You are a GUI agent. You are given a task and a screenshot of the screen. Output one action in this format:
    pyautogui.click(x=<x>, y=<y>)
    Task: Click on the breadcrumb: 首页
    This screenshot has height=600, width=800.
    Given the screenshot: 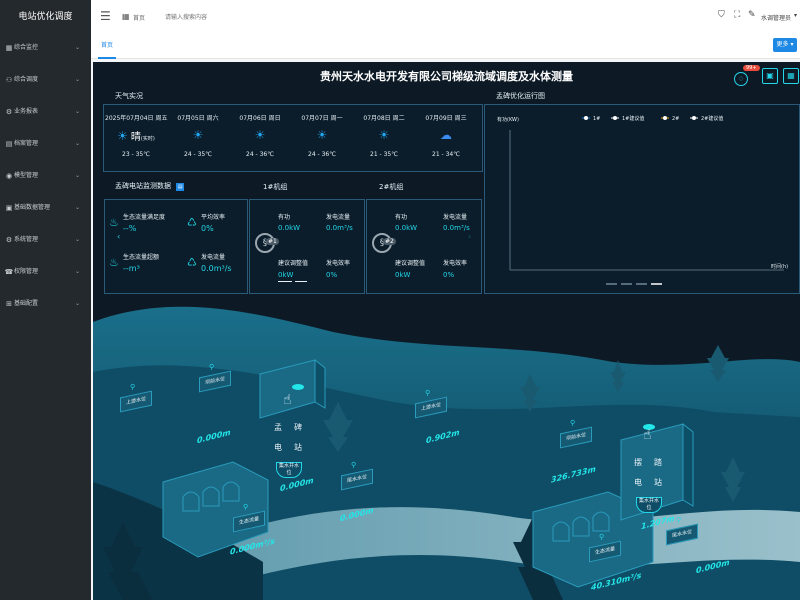 What is the action you would take?
    pyautogui.click(x=139, y=17)
    